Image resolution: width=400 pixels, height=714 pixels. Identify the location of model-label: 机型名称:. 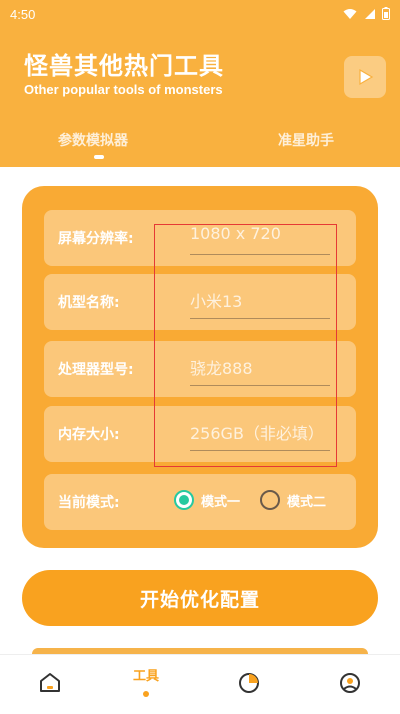
(89, 303).